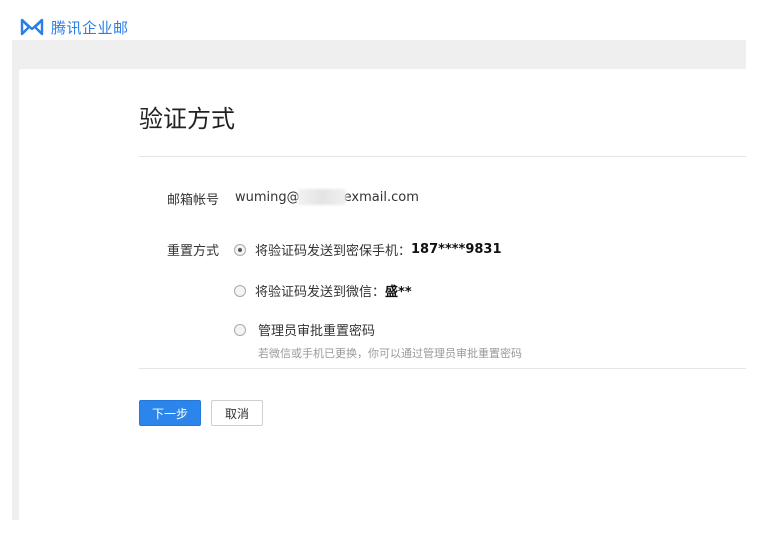 The image size is (758, 534). What do you see at coordinates (192, 200) in the screenshot?
I see `email-label: 邮箱帐号` at bounding box center [192, 200].